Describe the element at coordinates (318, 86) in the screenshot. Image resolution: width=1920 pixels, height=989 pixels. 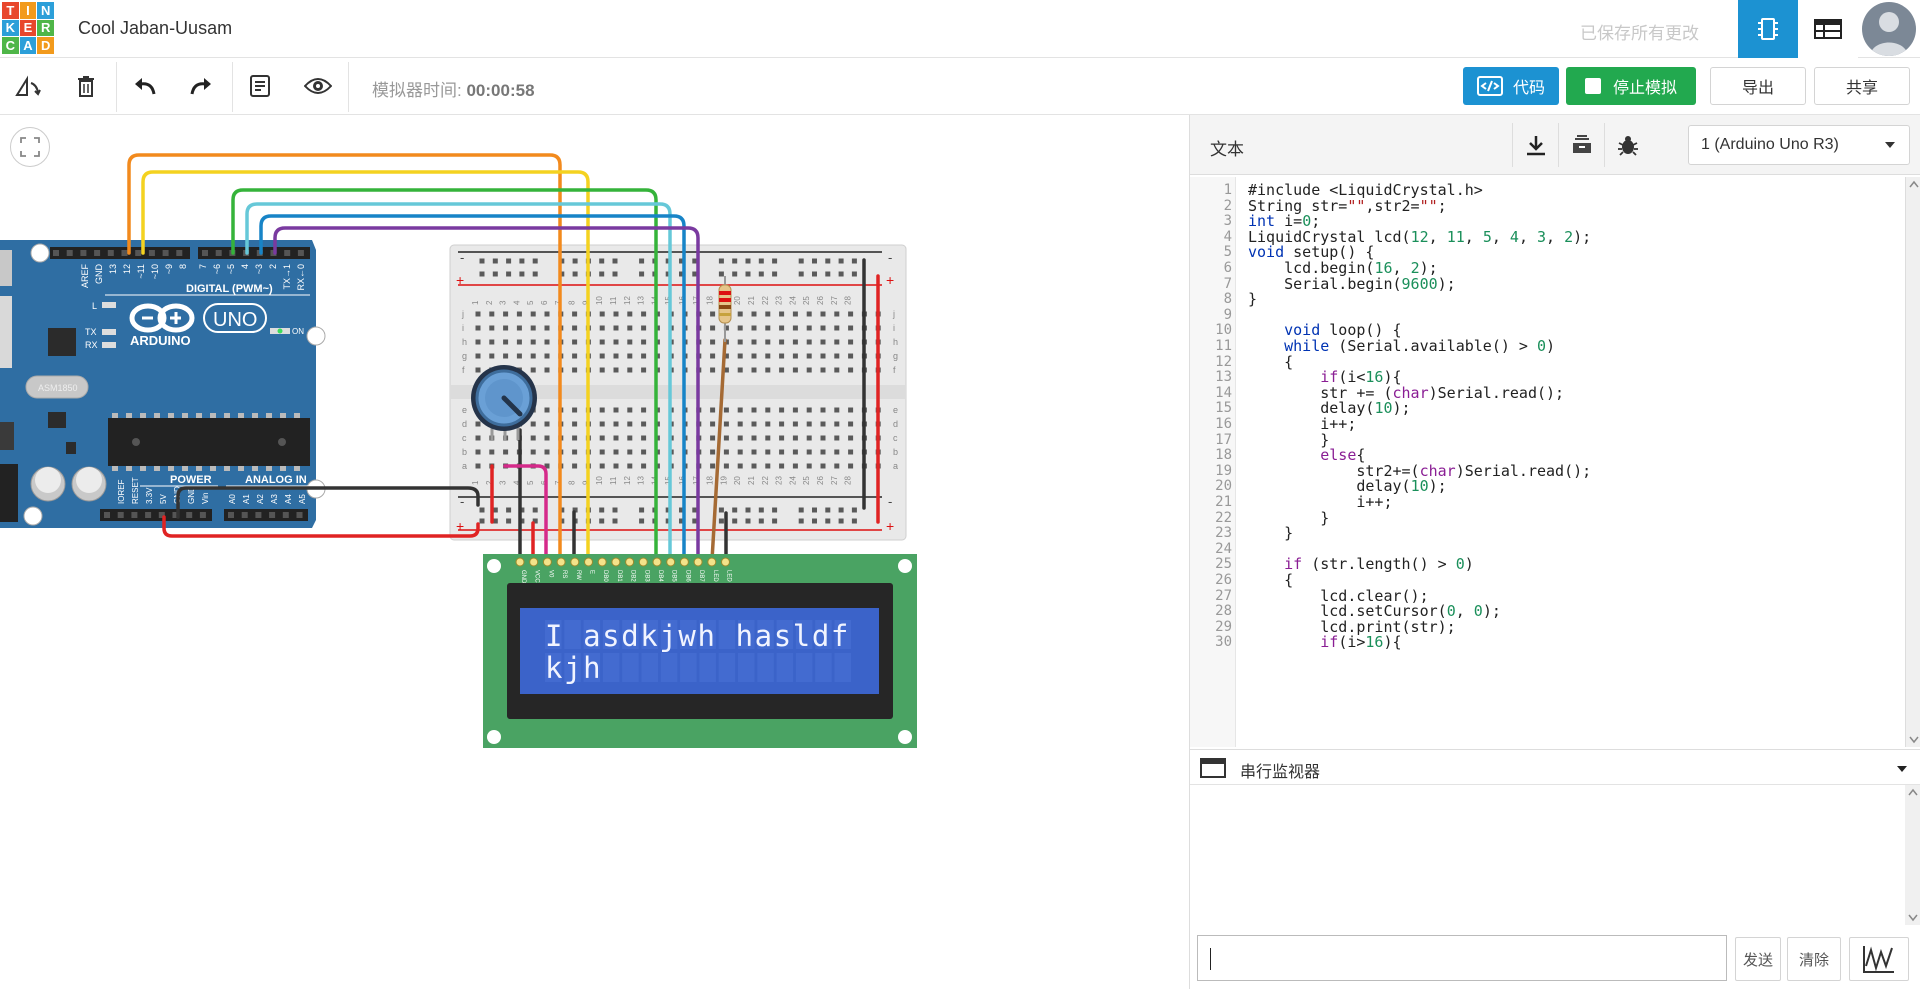
I see `view-button` at that location.